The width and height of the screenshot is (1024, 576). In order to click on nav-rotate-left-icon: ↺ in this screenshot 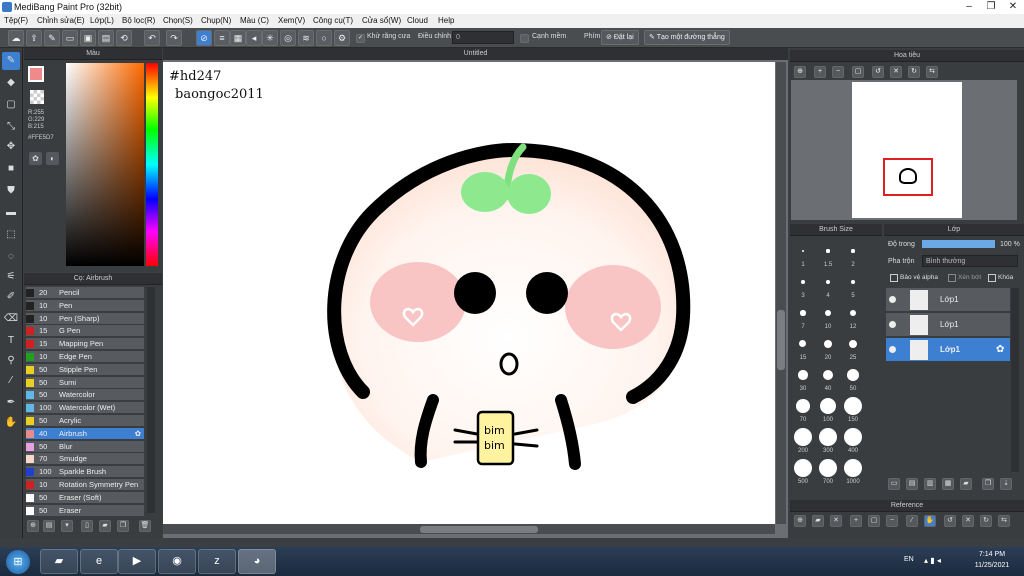, I will do `click(878, 72)`.